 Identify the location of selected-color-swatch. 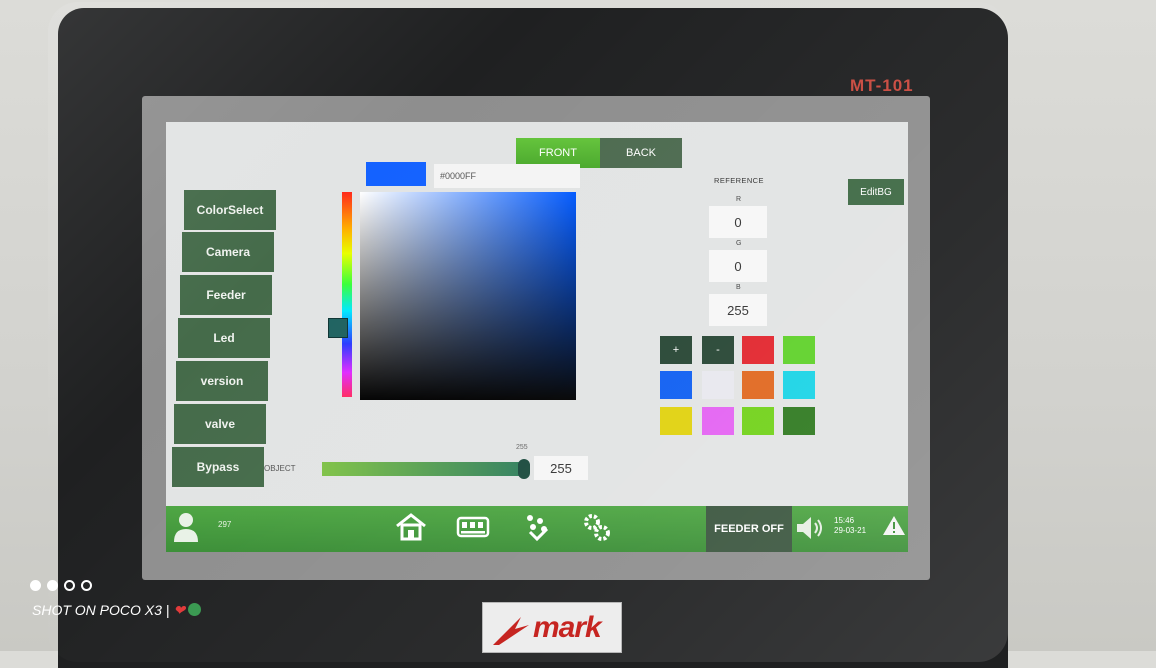
(396, 174).